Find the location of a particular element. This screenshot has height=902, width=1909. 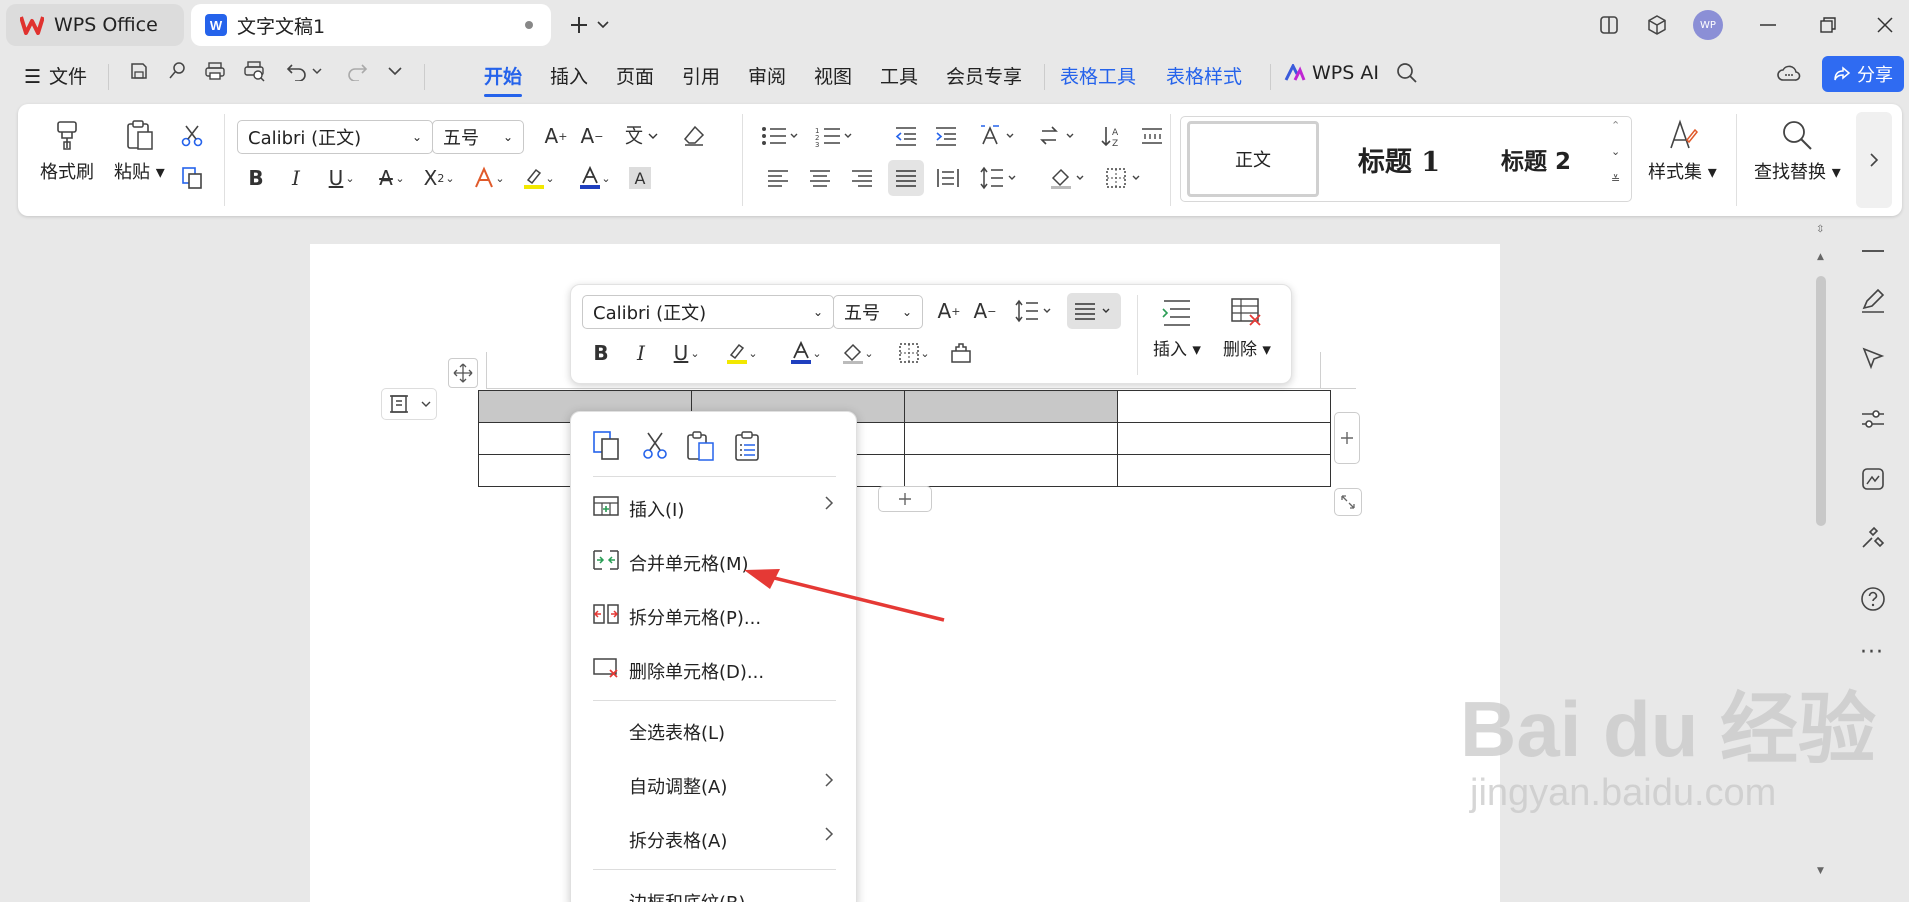

avatar: WP is located at coordinates (1708, 25).